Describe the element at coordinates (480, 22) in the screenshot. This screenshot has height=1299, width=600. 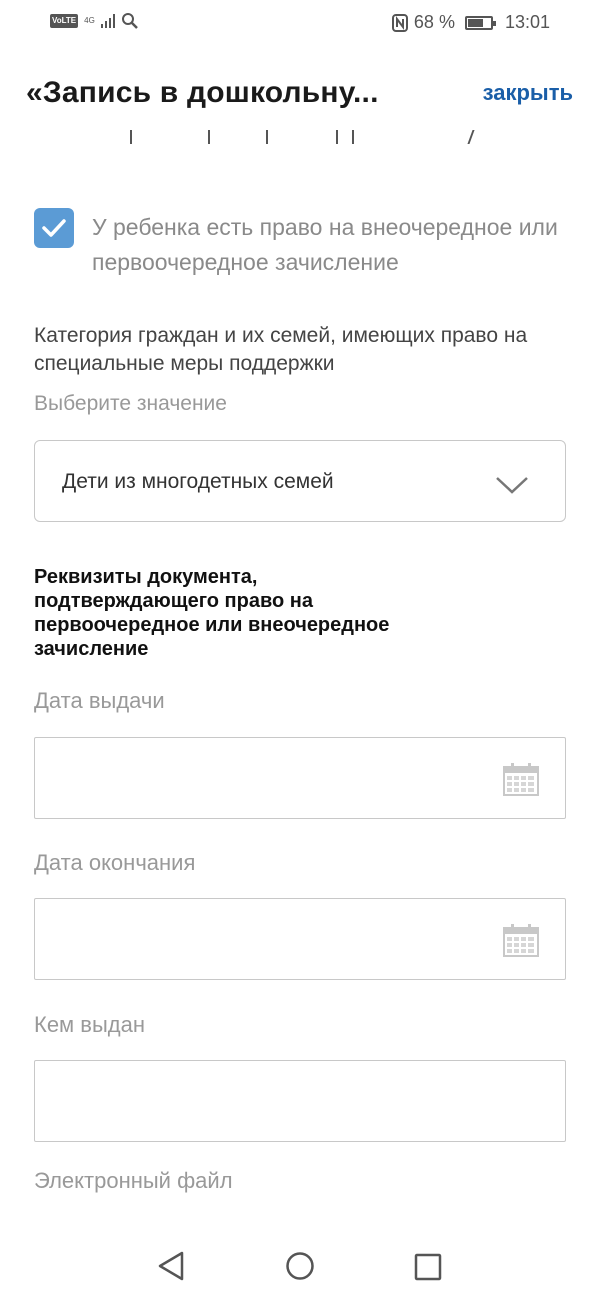
I see `battery-icon` at that location.